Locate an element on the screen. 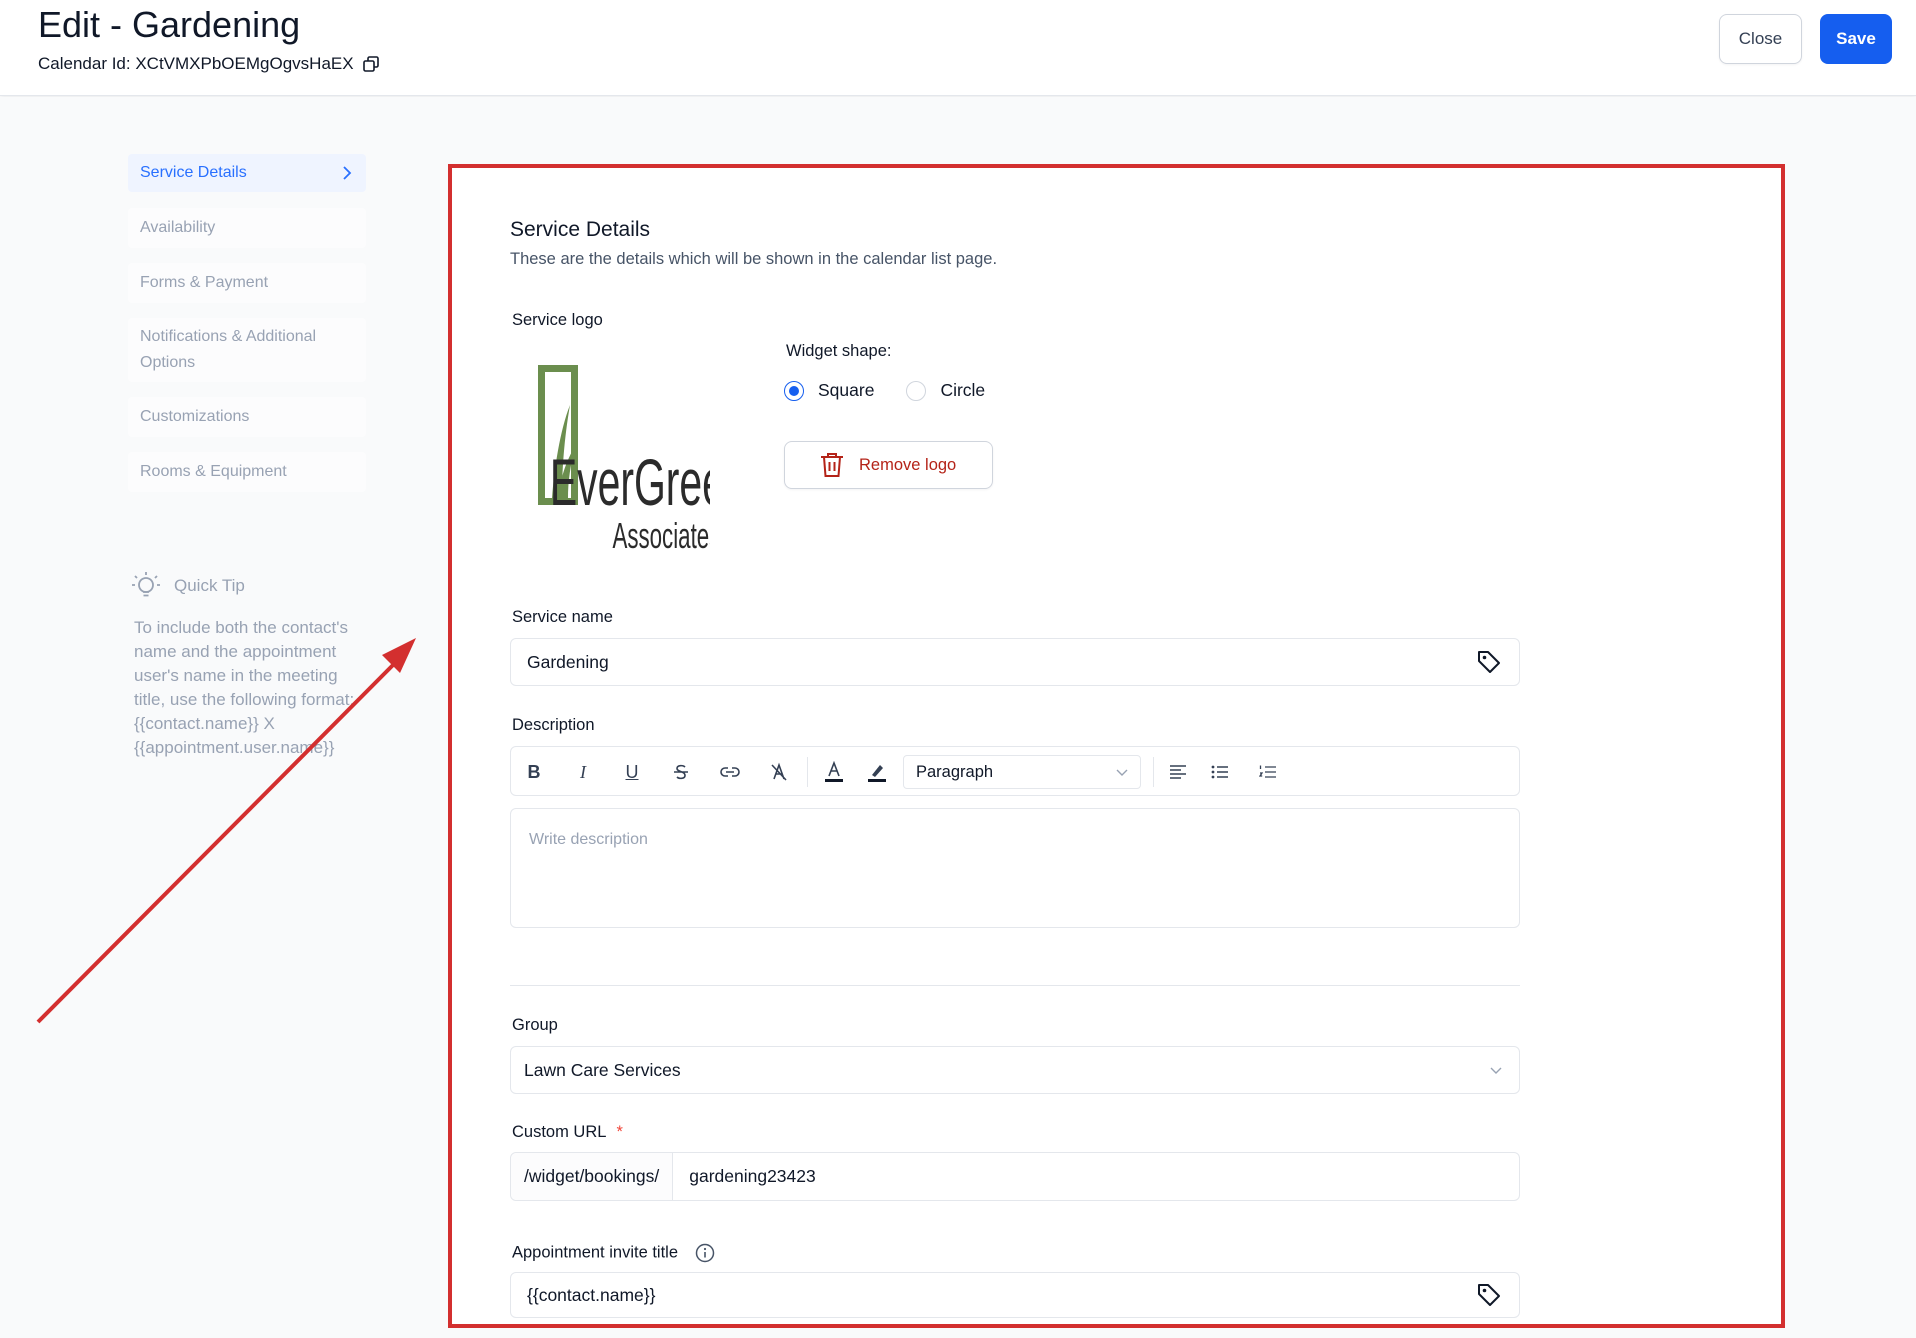 The width and height of the screenshot is (1916, 1338). align-button is located at coordinates (1178, 772).